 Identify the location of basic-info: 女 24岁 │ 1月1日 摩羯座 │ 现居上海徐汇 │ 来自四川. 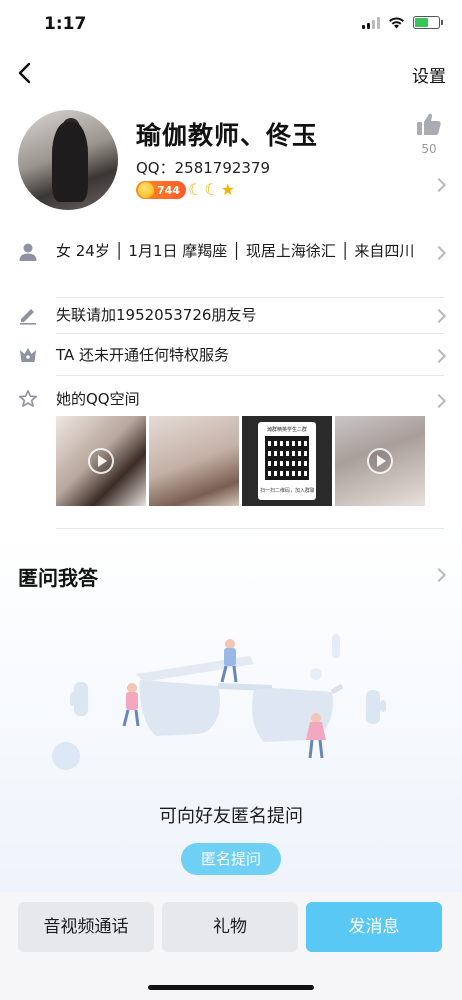
(235, 251).